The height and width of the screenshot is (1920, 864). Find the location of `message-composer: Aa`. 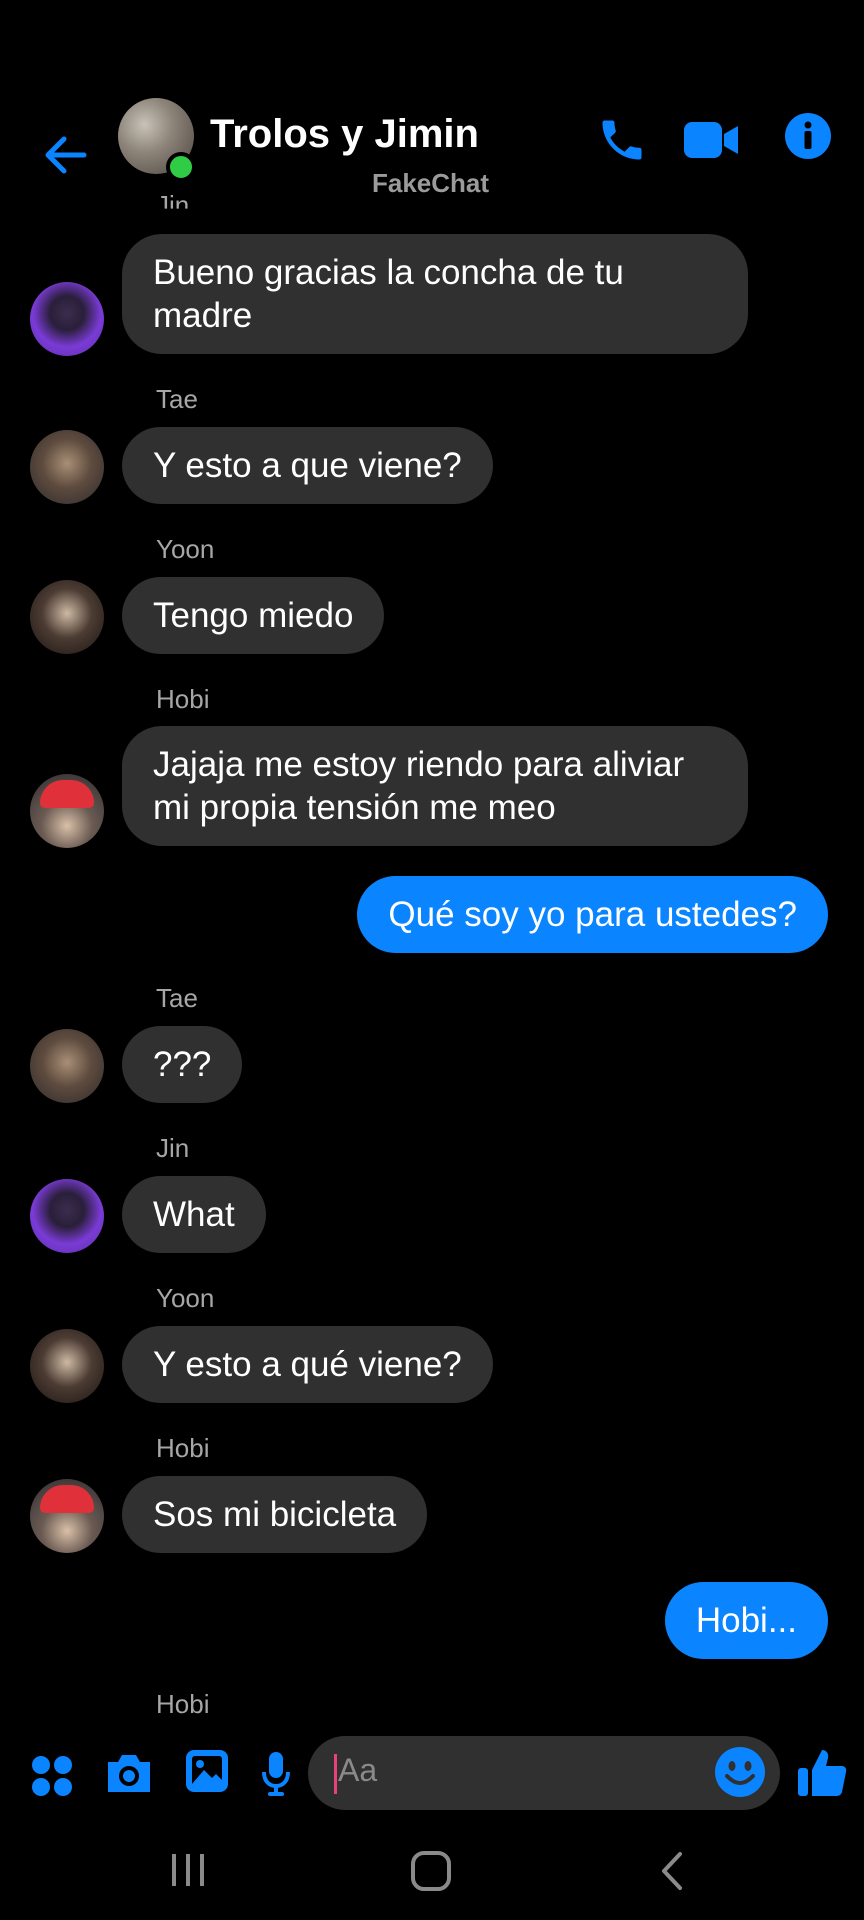

message-composer: Aa is located at coordinates (432, 1775).